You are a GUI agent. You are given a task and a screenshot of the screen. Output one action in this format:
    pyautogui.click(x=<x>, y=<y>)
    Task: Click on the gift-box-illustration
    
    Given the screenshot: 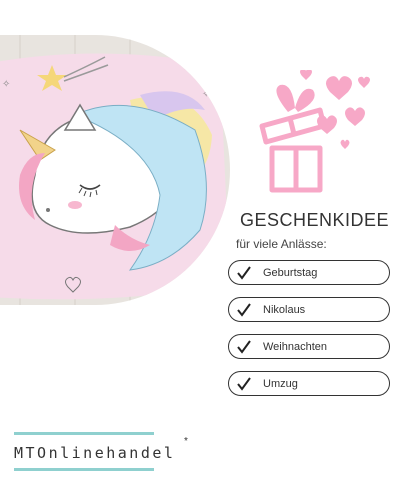 What is the action you would take?
    pyautogui.click(x=315, y=131)
    